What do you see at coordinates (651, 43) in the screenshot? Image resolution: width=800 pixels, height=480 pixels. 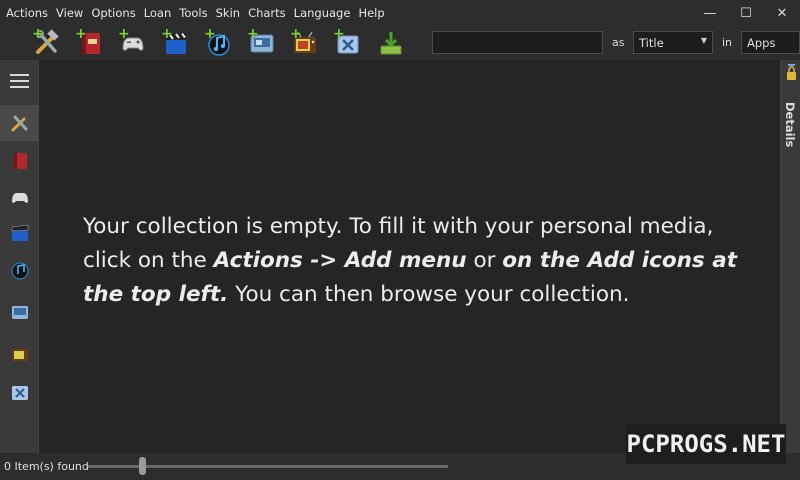 I see `search-field-value: Title` at bounding box center [651, 43].